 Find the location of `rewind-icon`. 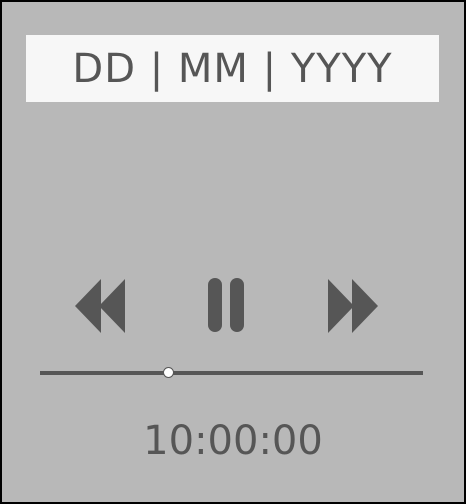

rewind-icon is located at coordinates (100, 306).